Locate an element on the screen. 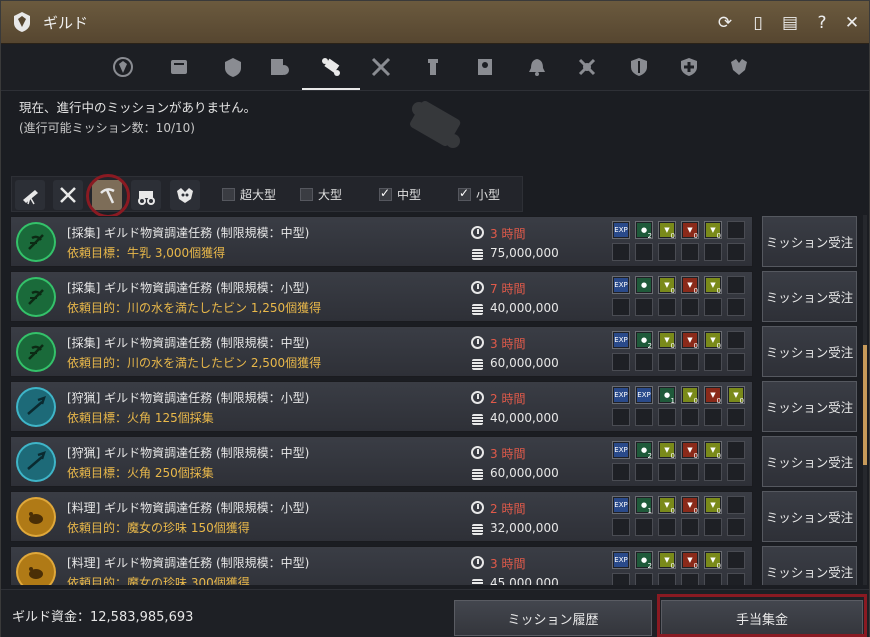 The height and width of the screenshot is (637, 870). tab-shield-sword is located at coordinates (639, 67).